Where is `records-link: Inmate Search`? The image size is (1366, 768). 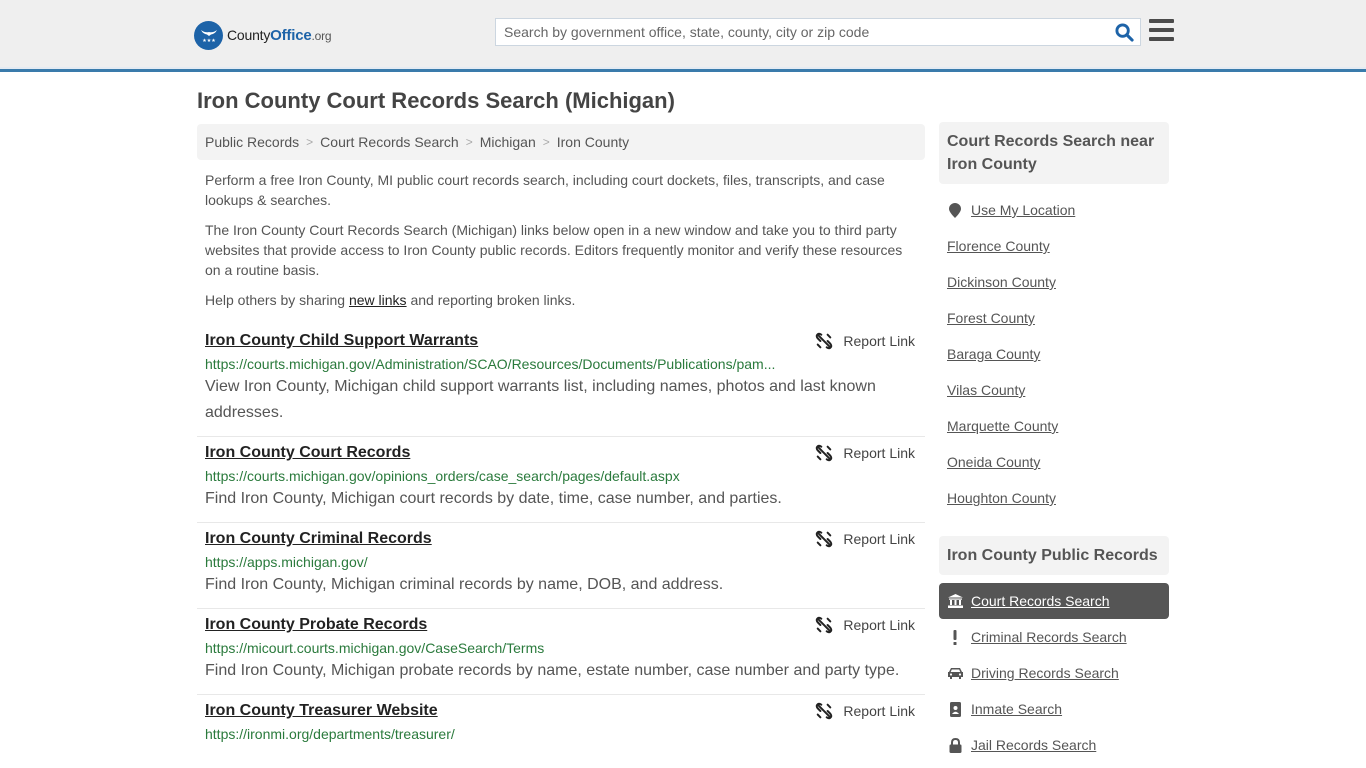
records-link: Inmate Search is located at coordinates (1016, 709).